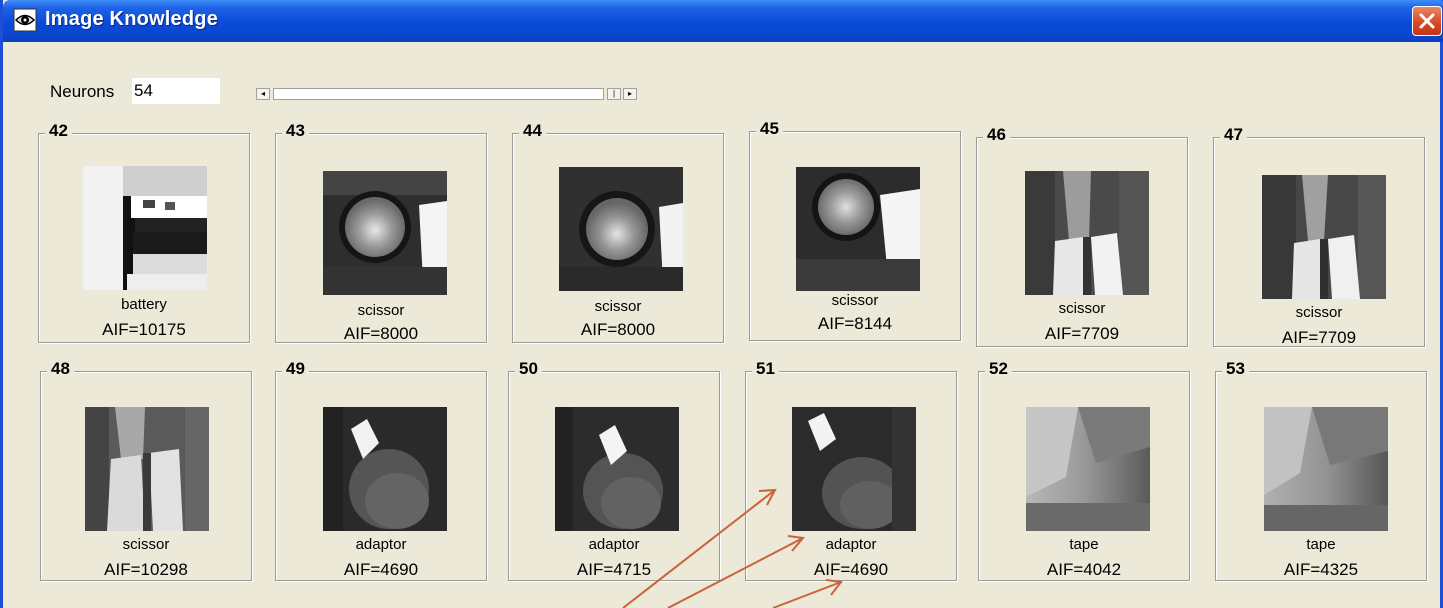 The width and height of the screenshot is (1443, 608). I want to click on close-button, so click(1427, 21).